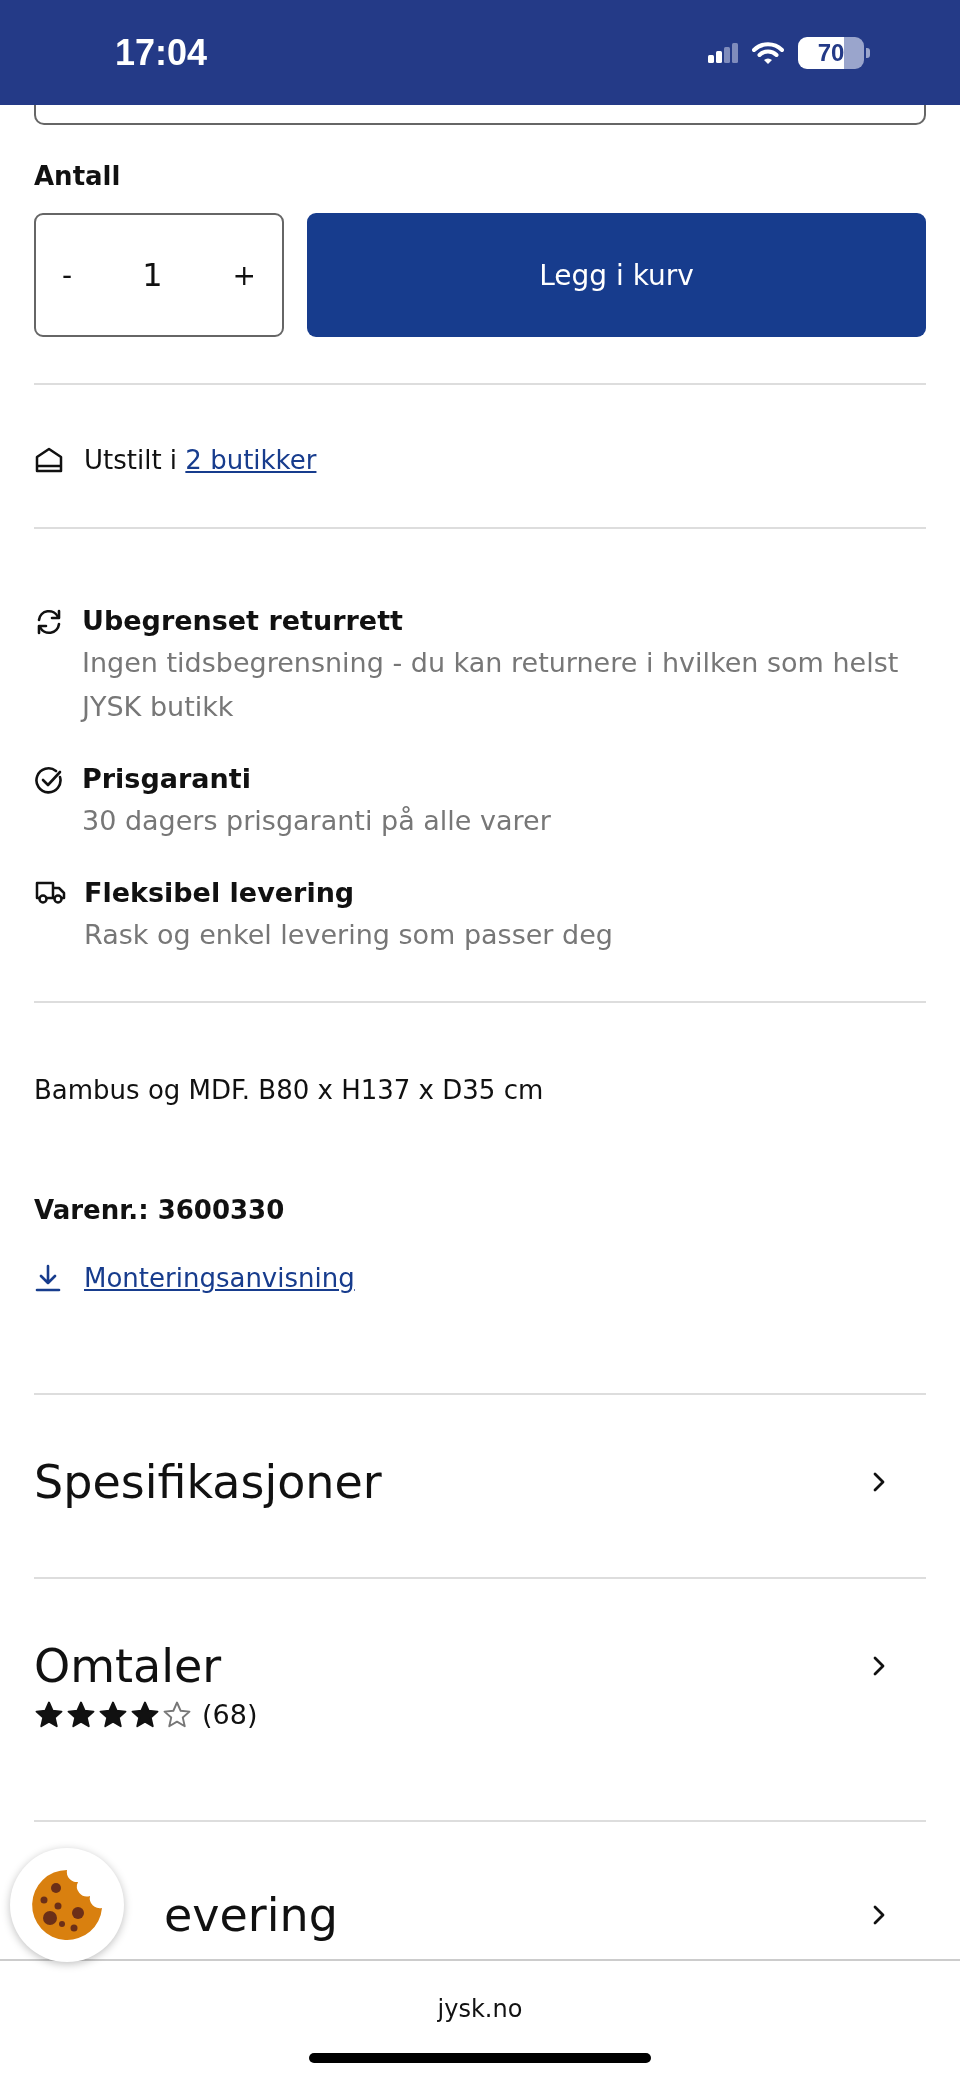 Image resolution: width=960 pixels, height=2077 pixels. I want to click on accordion-section: Omtaler (68), so click(480, 1698).